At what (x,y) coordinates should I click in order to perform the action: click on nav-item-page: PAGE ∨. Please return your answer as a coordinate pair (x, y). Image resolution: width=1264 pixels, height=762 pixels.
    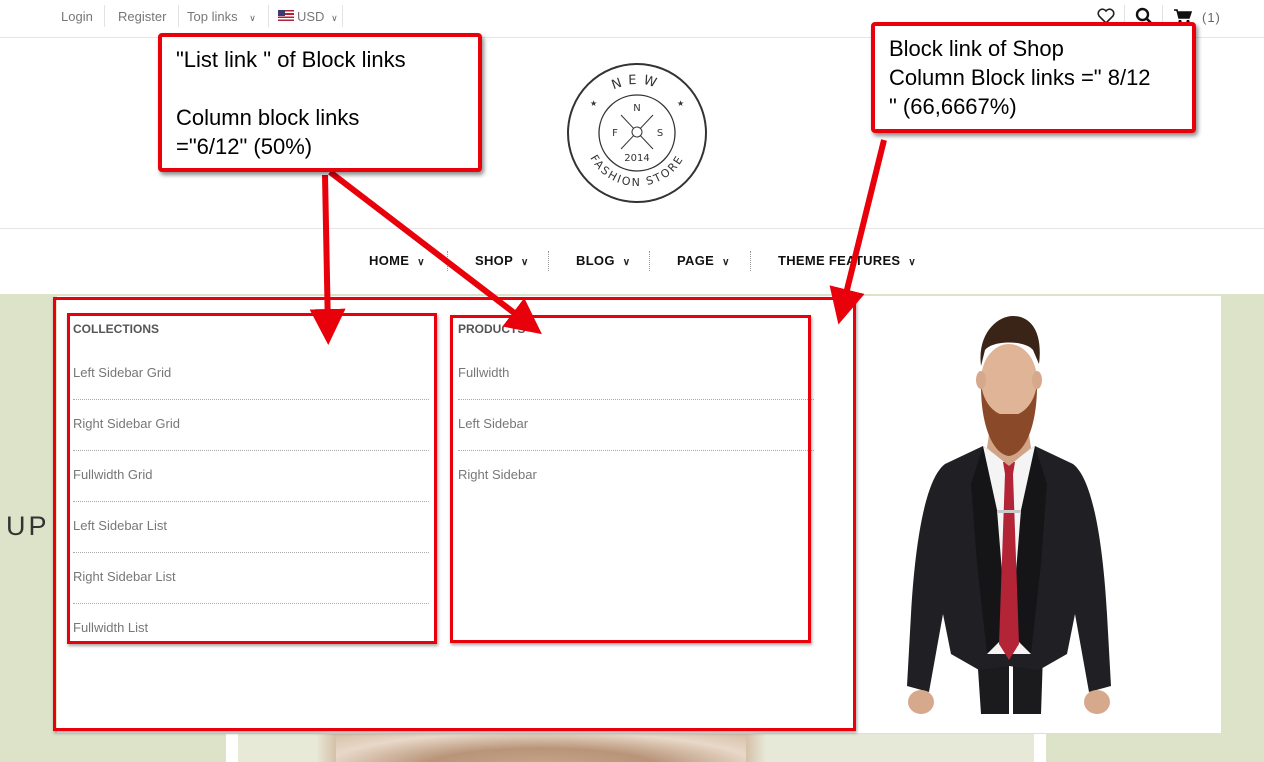
    Looking at the image, I should click on (703, 260).